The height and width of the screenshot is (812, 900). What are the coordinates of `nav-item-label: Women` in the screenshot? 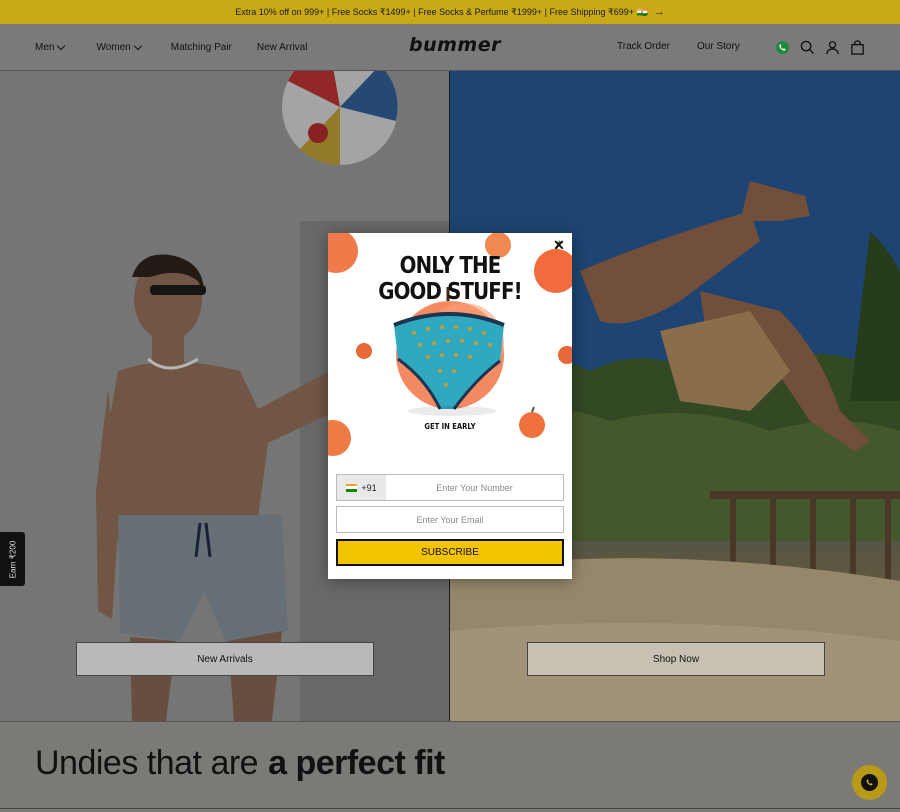 It's located at (113, 47).